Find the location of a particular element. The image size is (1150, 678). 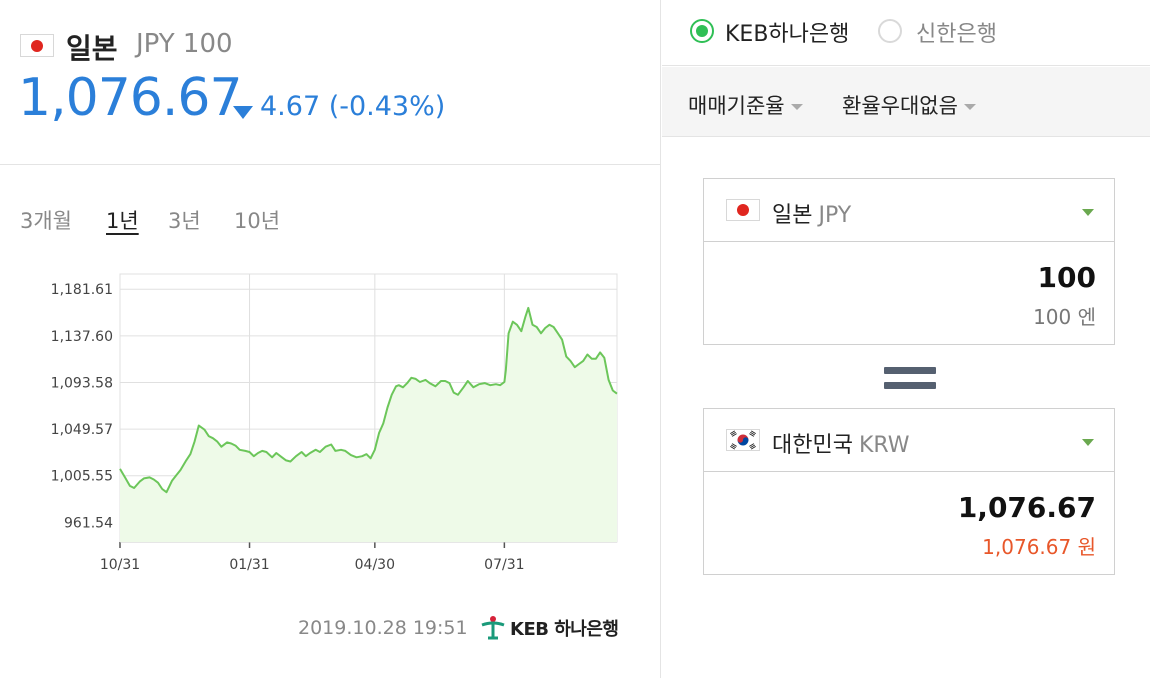

radio-label-shinhan: 신한은행 is located at coordinates (956, 32).